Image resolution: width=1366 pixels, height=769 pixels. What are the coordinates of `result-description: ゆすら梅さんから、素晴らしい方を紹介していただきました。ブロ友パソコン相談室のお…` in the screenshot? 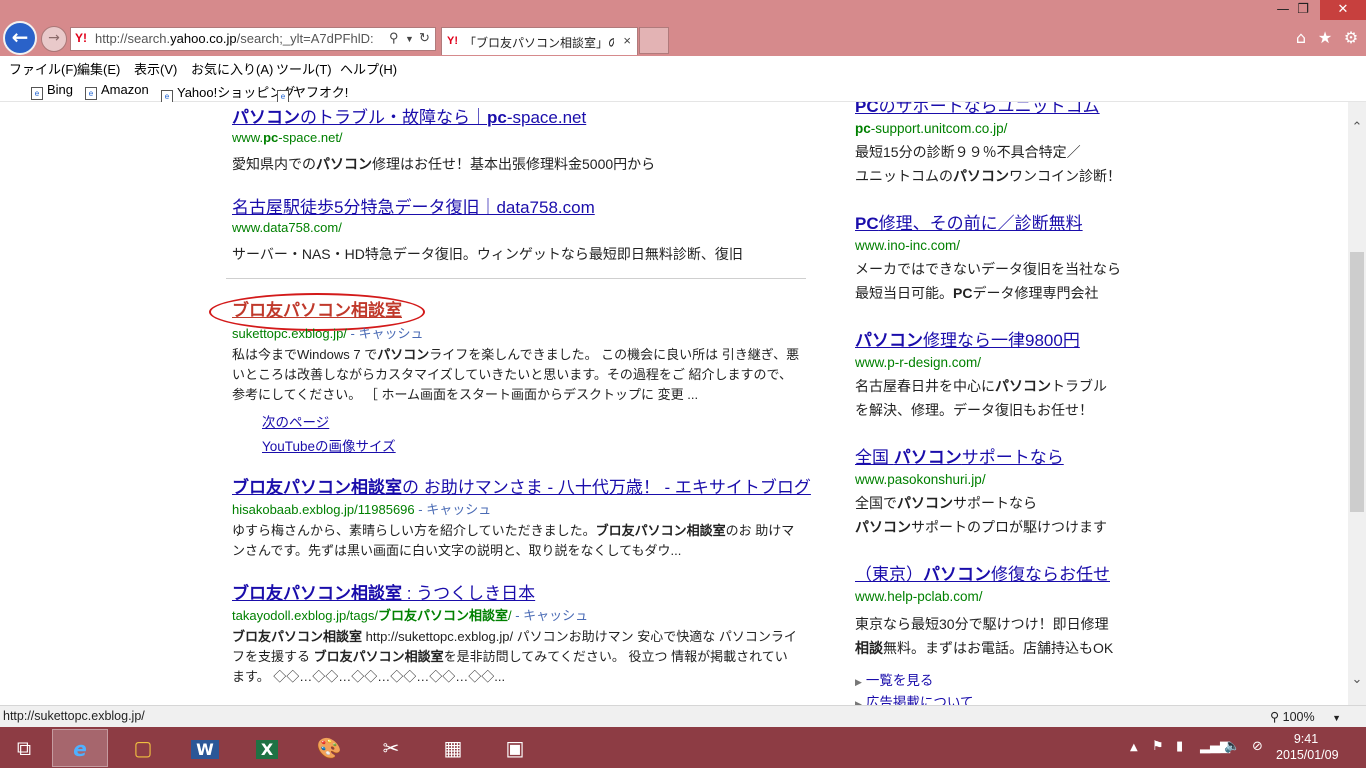 It's located at (513, 540).